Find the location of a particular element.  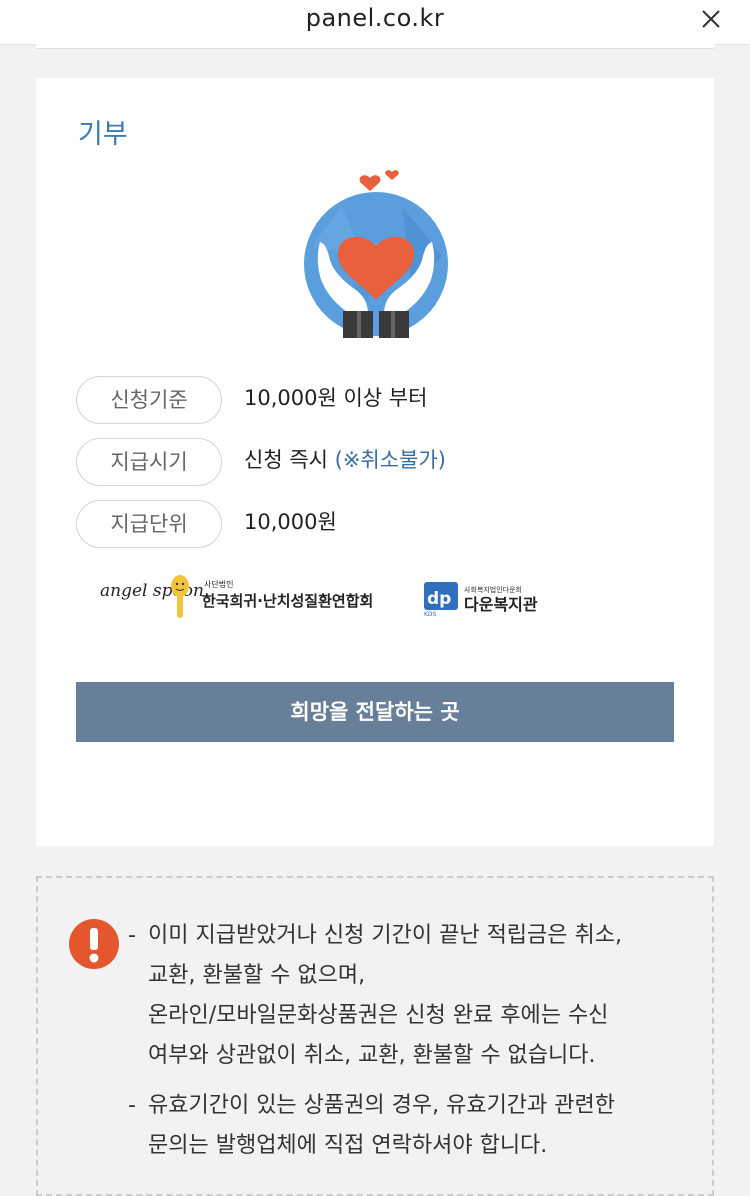

dawoon-name: 다운복지관 is located at coordinates (501, 604).